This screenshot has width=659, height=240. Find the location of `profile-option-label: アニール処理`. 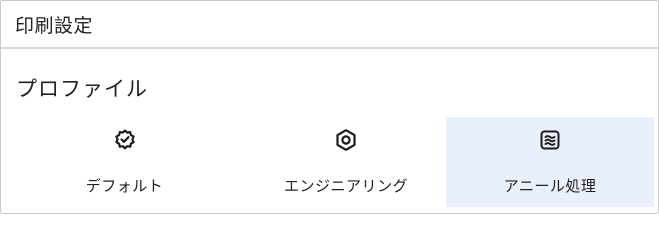

profile-option-label: アニール処理 is located at coordinates (550, 186).